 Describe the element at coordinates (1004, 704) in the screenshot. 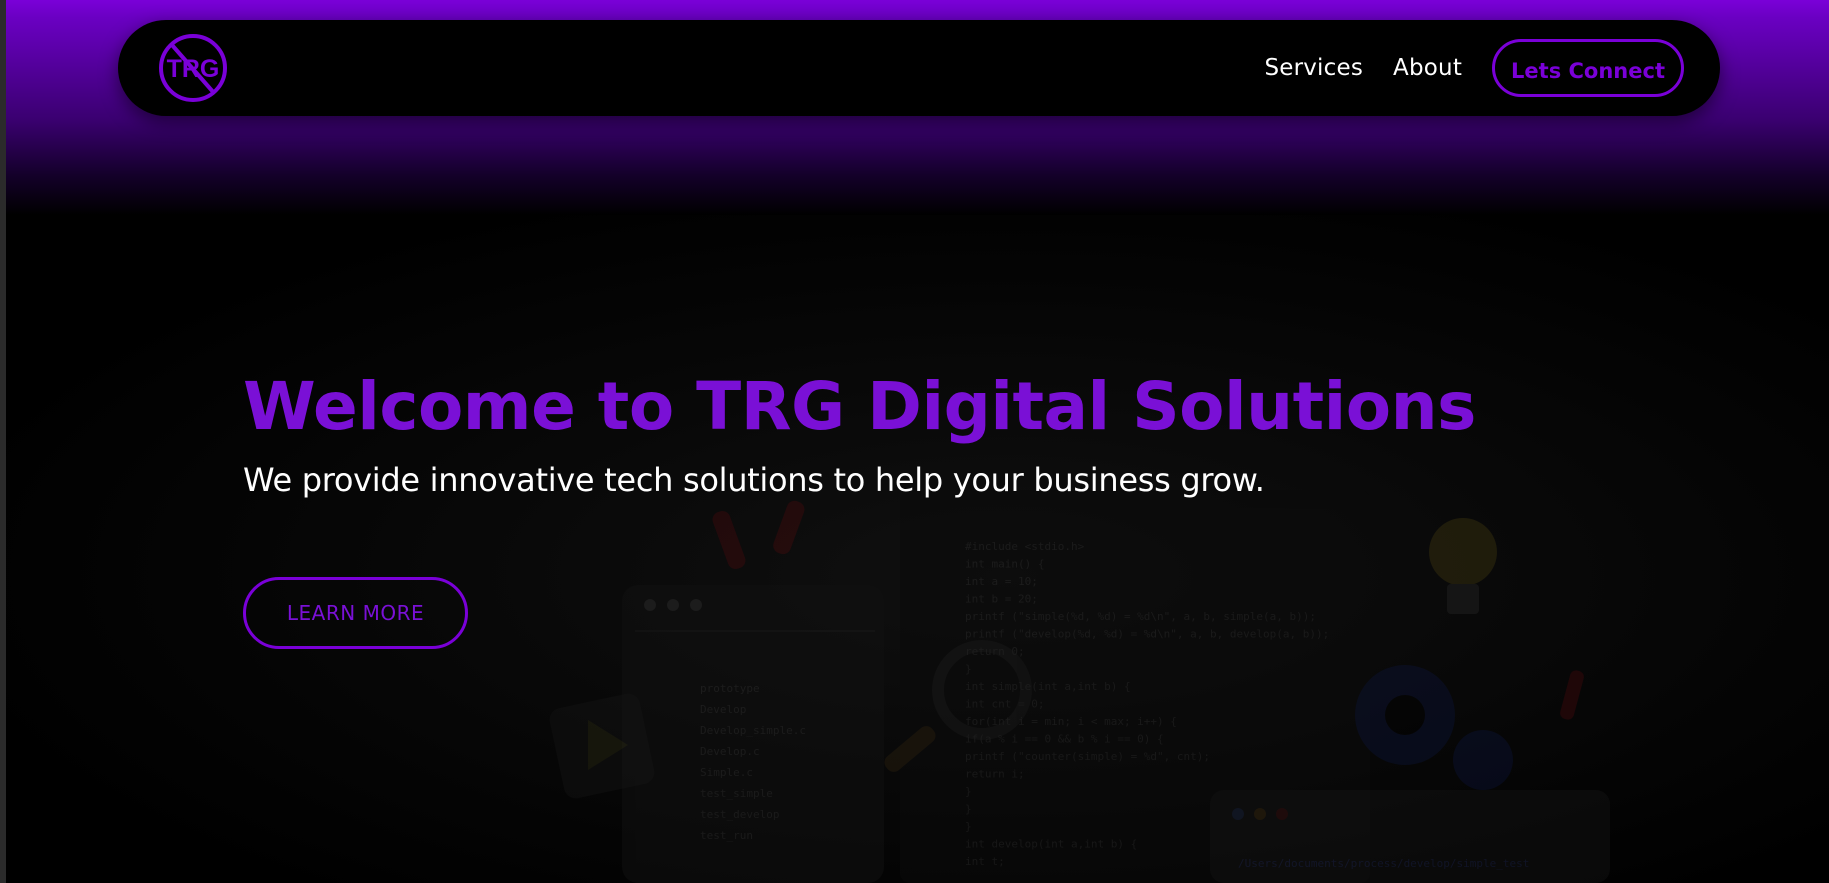

I see `code-line: int cnt = 0;` at that location.